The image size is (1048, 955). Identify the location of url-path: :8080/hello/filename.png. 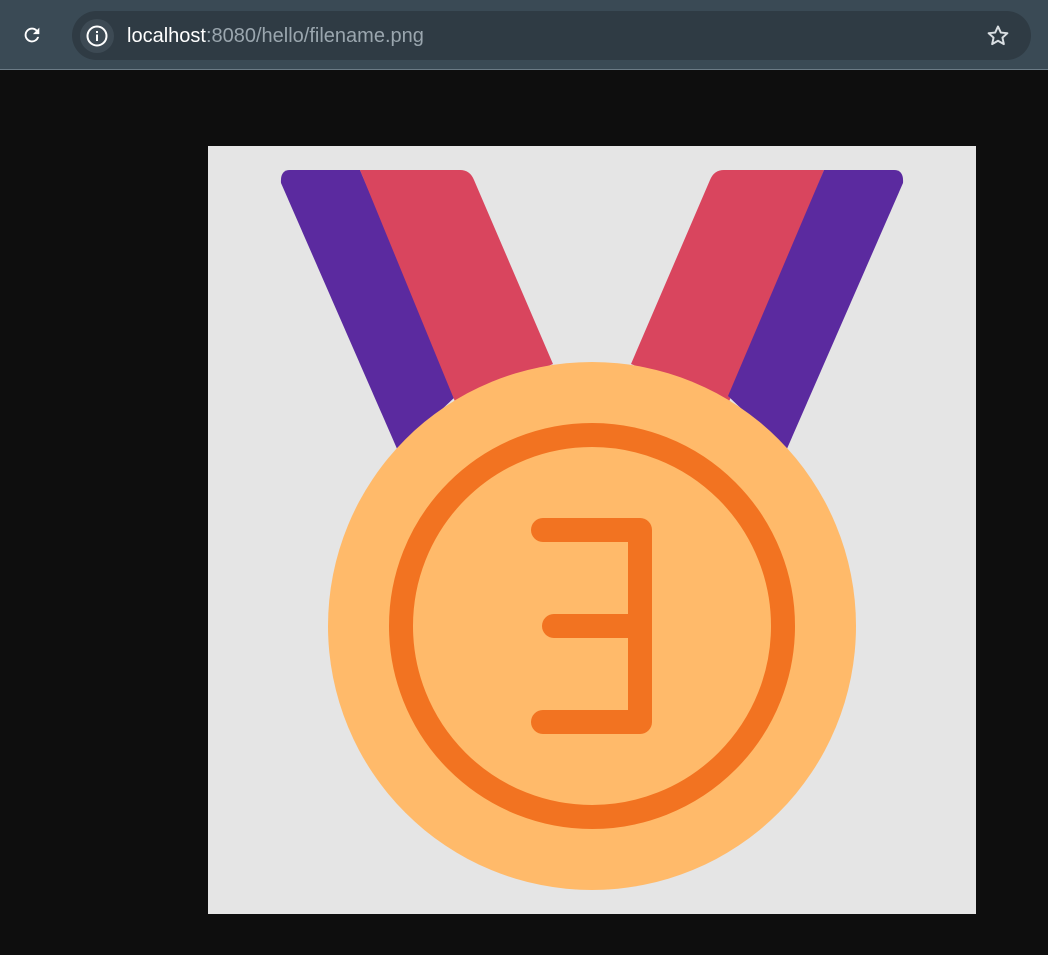
(314, 36).